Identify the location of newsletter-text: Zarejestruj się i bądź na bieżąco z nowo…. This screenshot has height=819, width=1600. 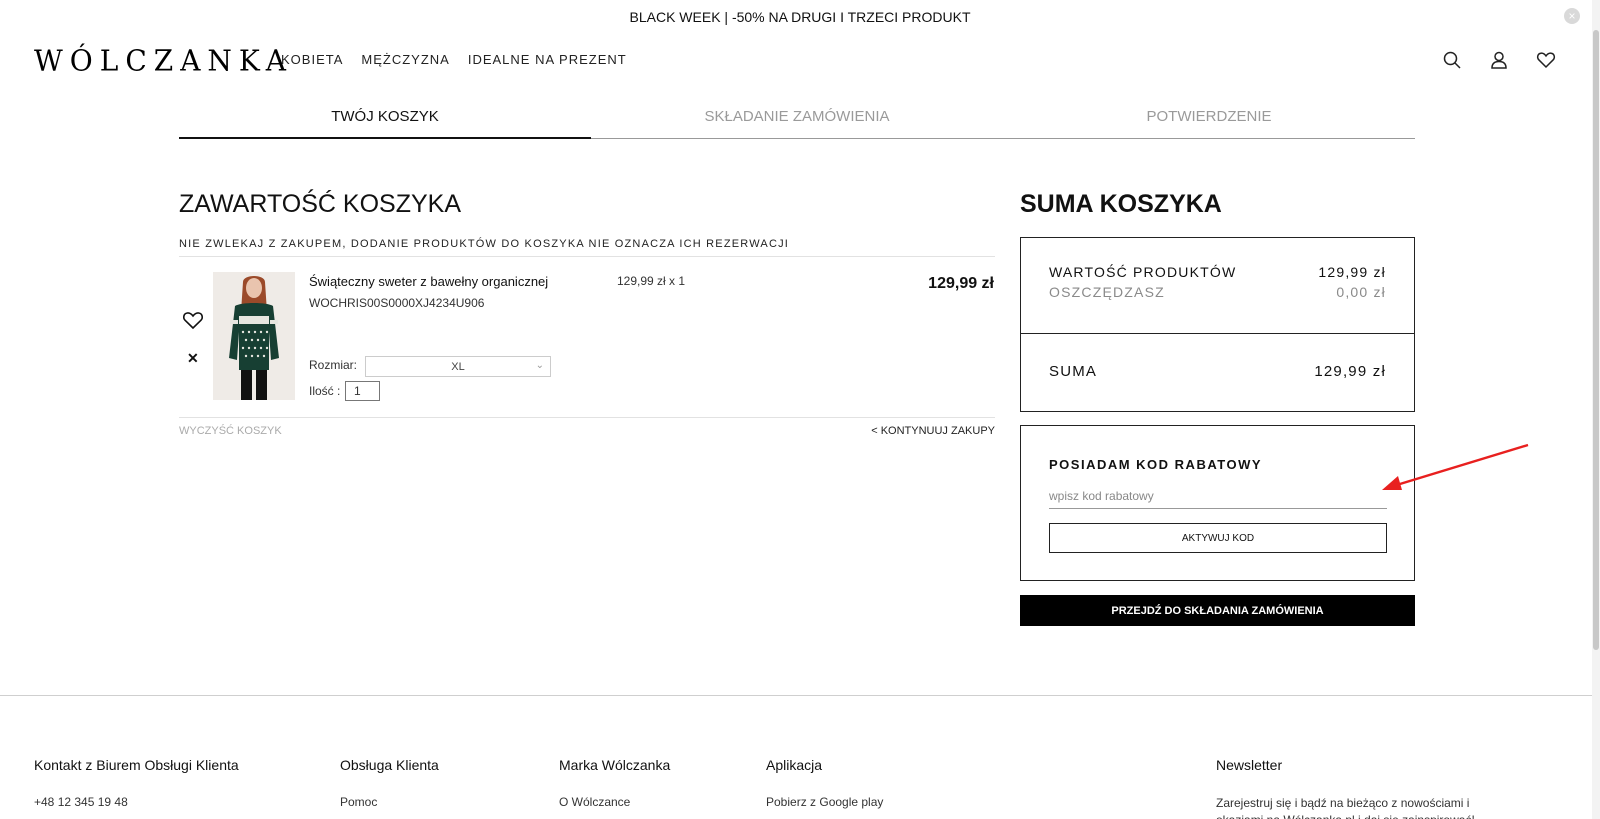
(1345, 807).